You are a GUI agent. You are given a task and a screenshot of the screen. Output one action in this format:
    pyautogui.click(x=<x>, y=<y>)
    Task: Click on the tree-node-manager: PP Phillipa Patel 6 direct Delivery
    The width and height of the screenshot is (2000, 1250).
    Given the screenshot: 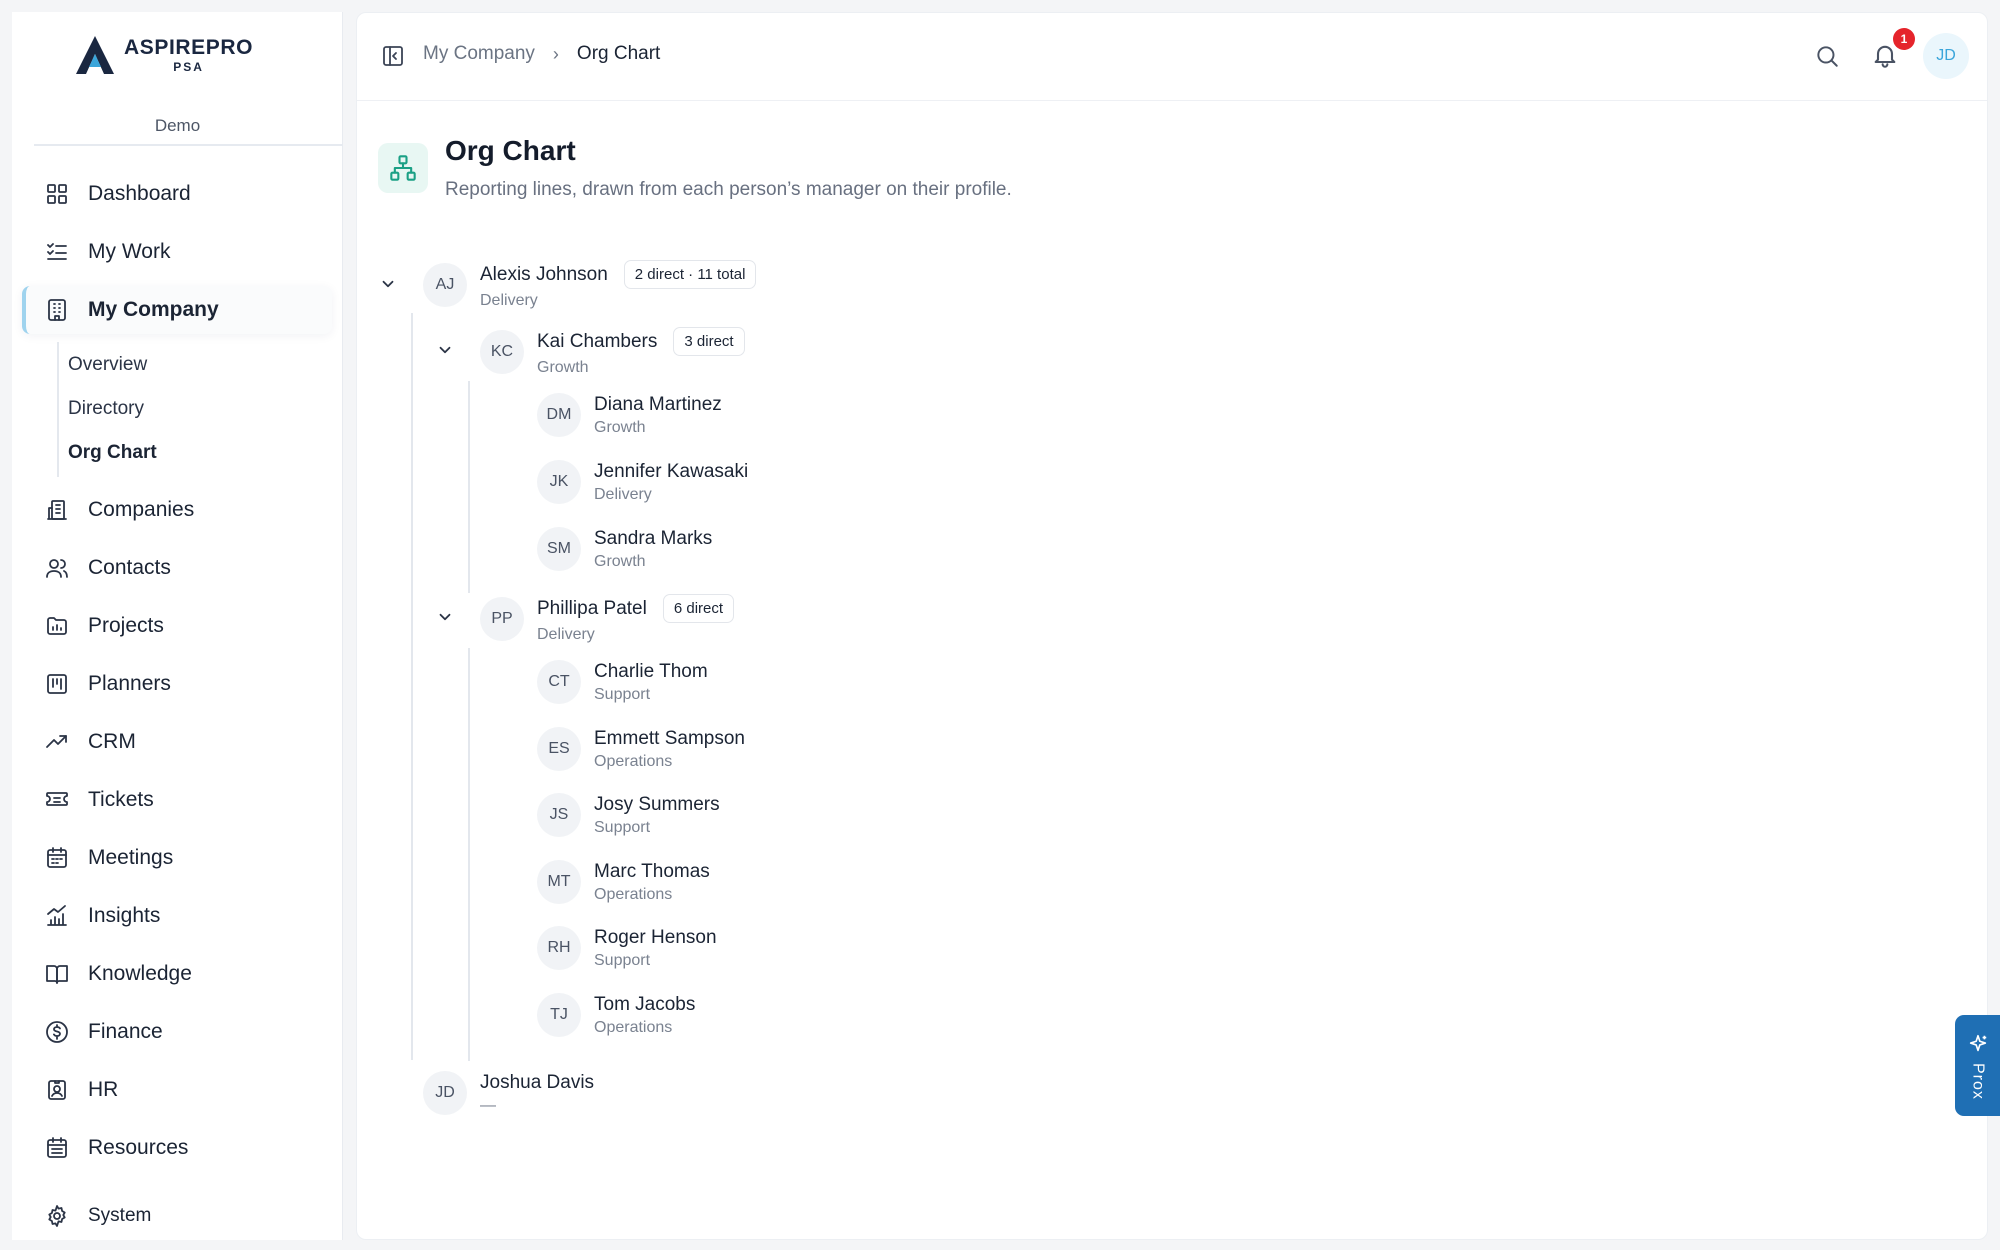 What is the action you would take?
    pyautogui.click(x=607, y=619)
    